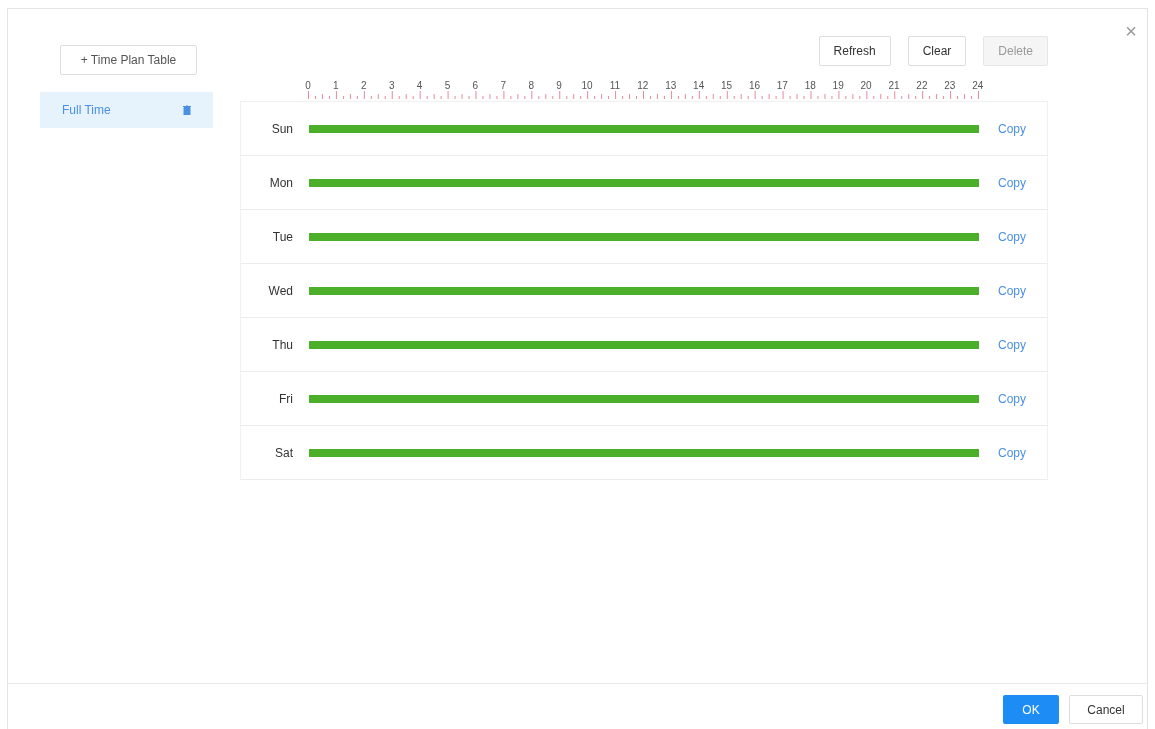 The width and height of the screenshot is (1155, 729). What do you see at coordinates (866, 85) in the screenshot?
I see `hour-label: 20` at bounding box center [866, 85].